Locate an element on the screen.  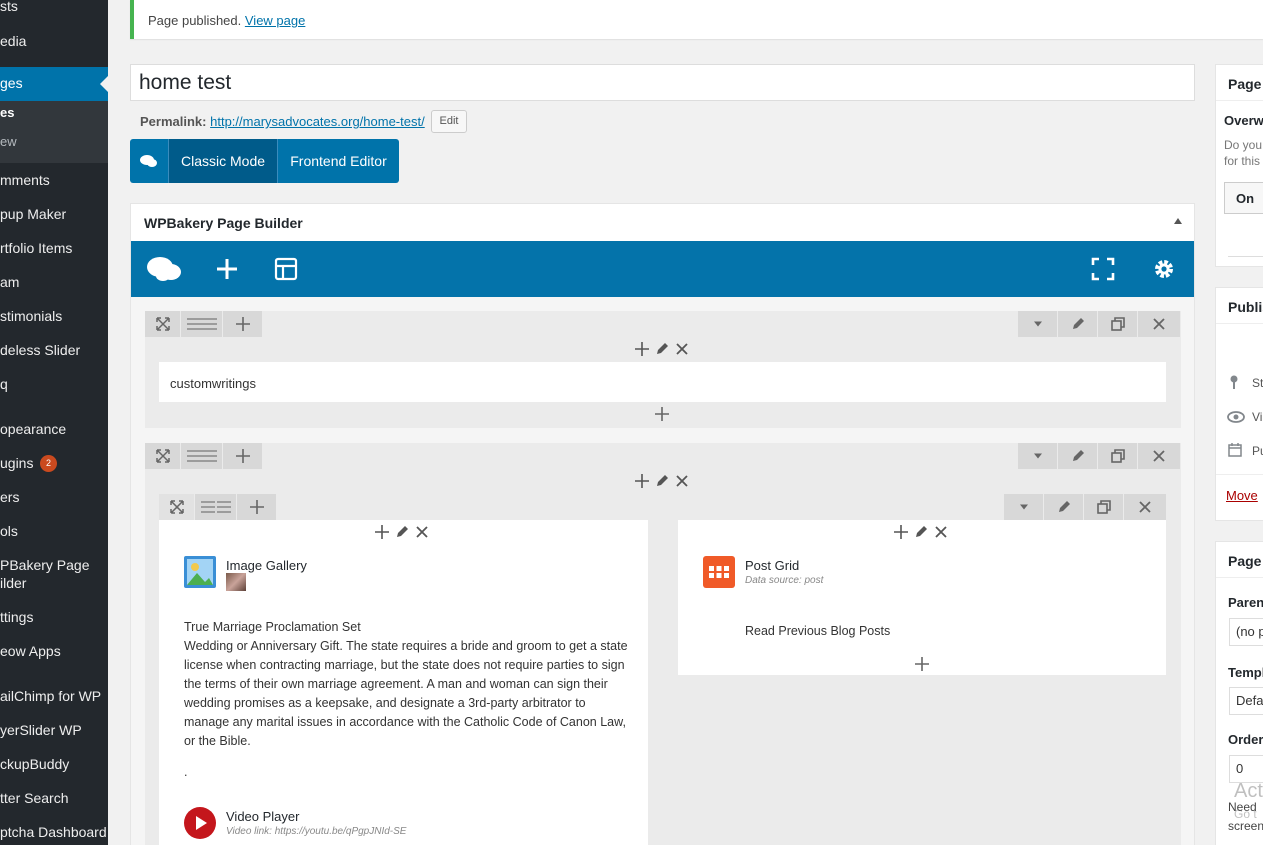
sidebar-item-q: q is located at coordinates (54, 386).